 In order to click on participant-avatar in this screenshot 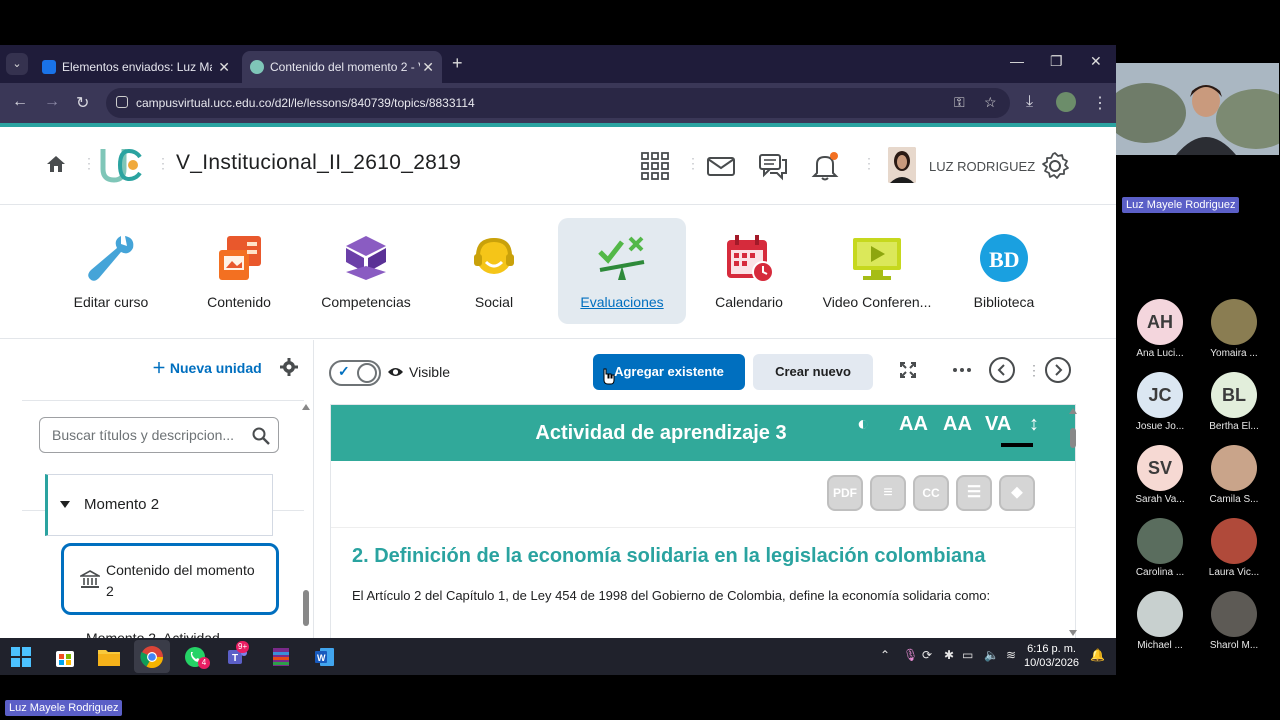, I will do `click(1234, 614)`.